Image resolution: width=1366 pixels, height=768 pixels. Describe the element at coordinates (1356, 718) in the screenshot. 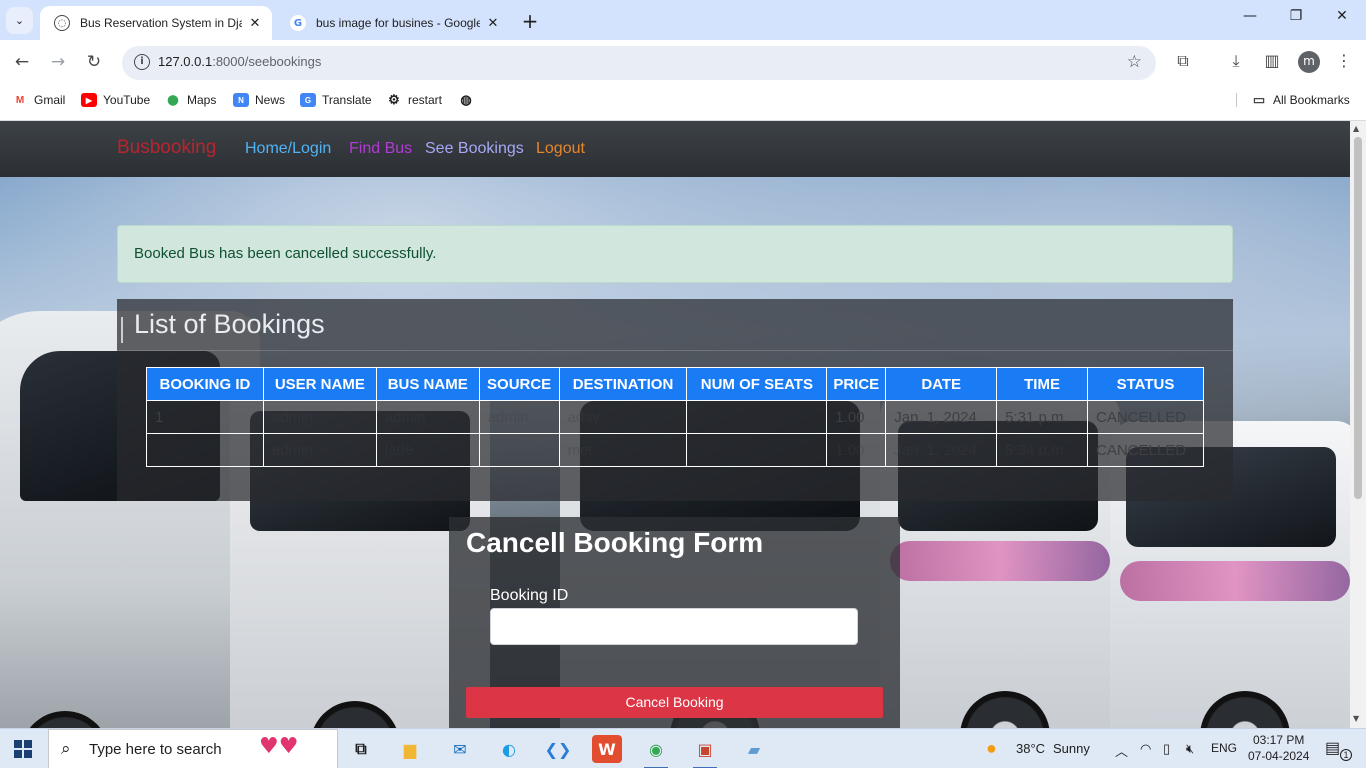

I see `scroll-down-icon: ▼` at that location.